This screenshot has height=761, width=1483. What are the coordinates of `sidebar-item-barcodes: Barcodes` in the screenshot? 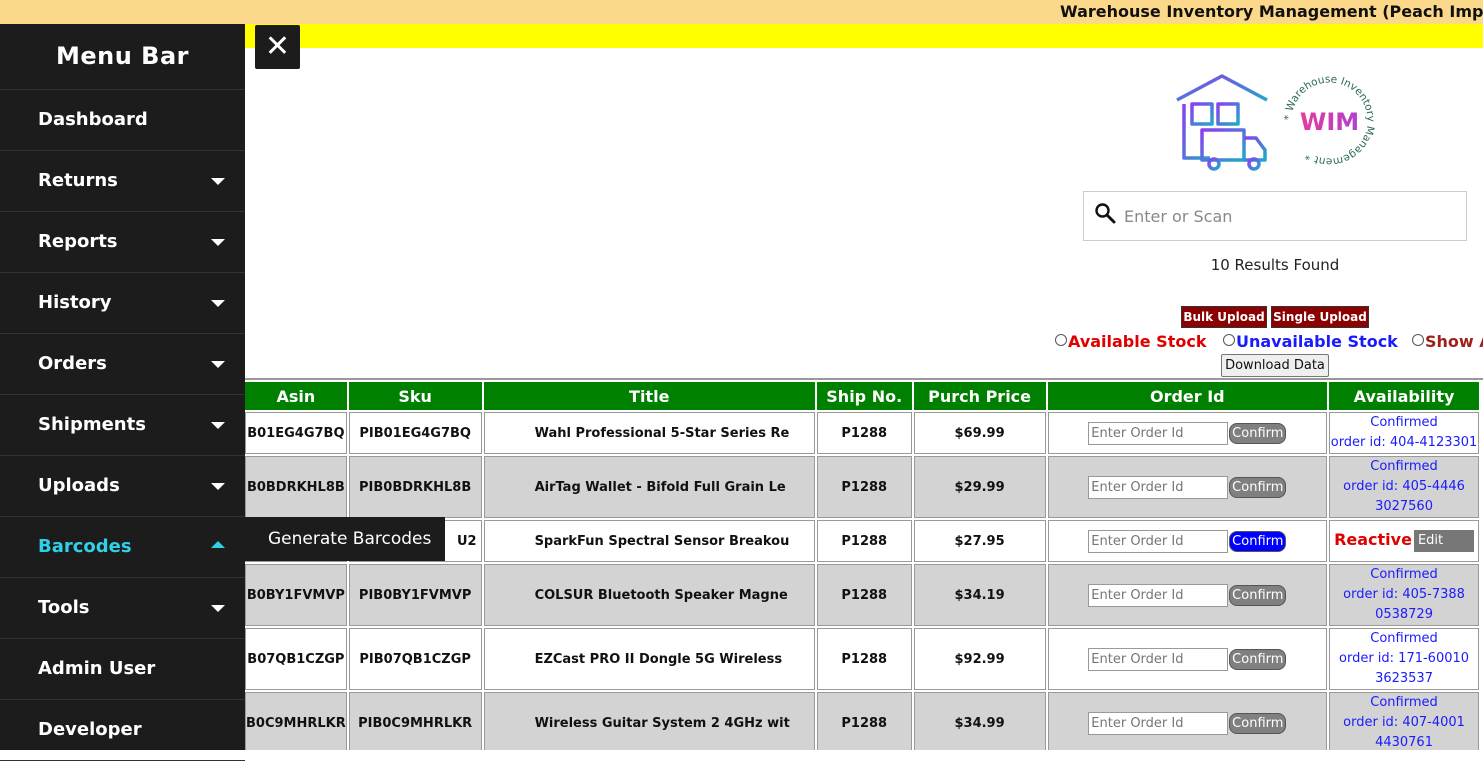 It's located at (122, 547).